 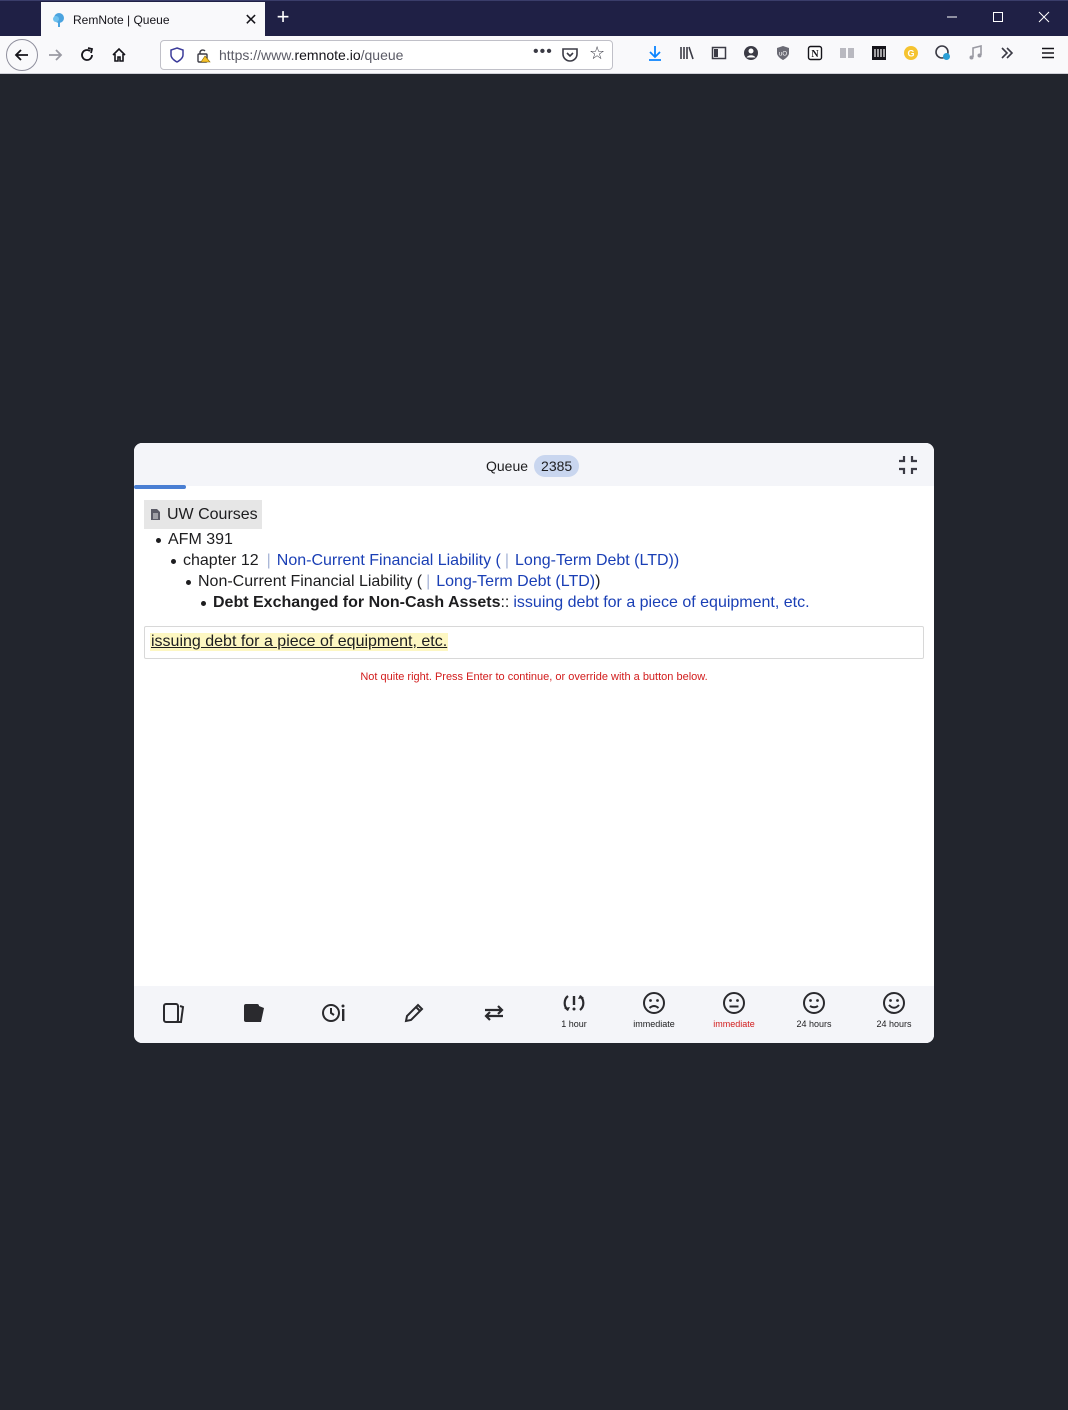 I want to click on archive-icon, so click(x=879, y=55).